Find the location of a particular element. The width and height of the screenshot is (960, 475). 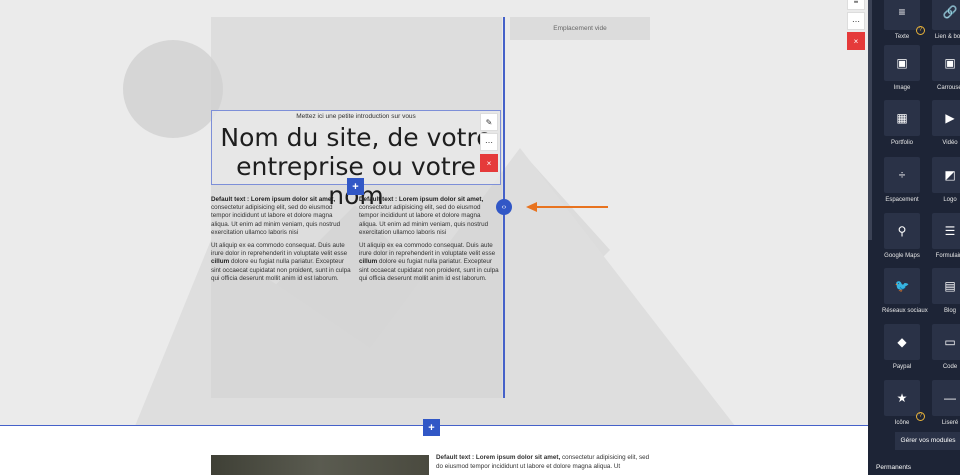

module-logo: ◩ Logo is located at coordinates (945, 180).